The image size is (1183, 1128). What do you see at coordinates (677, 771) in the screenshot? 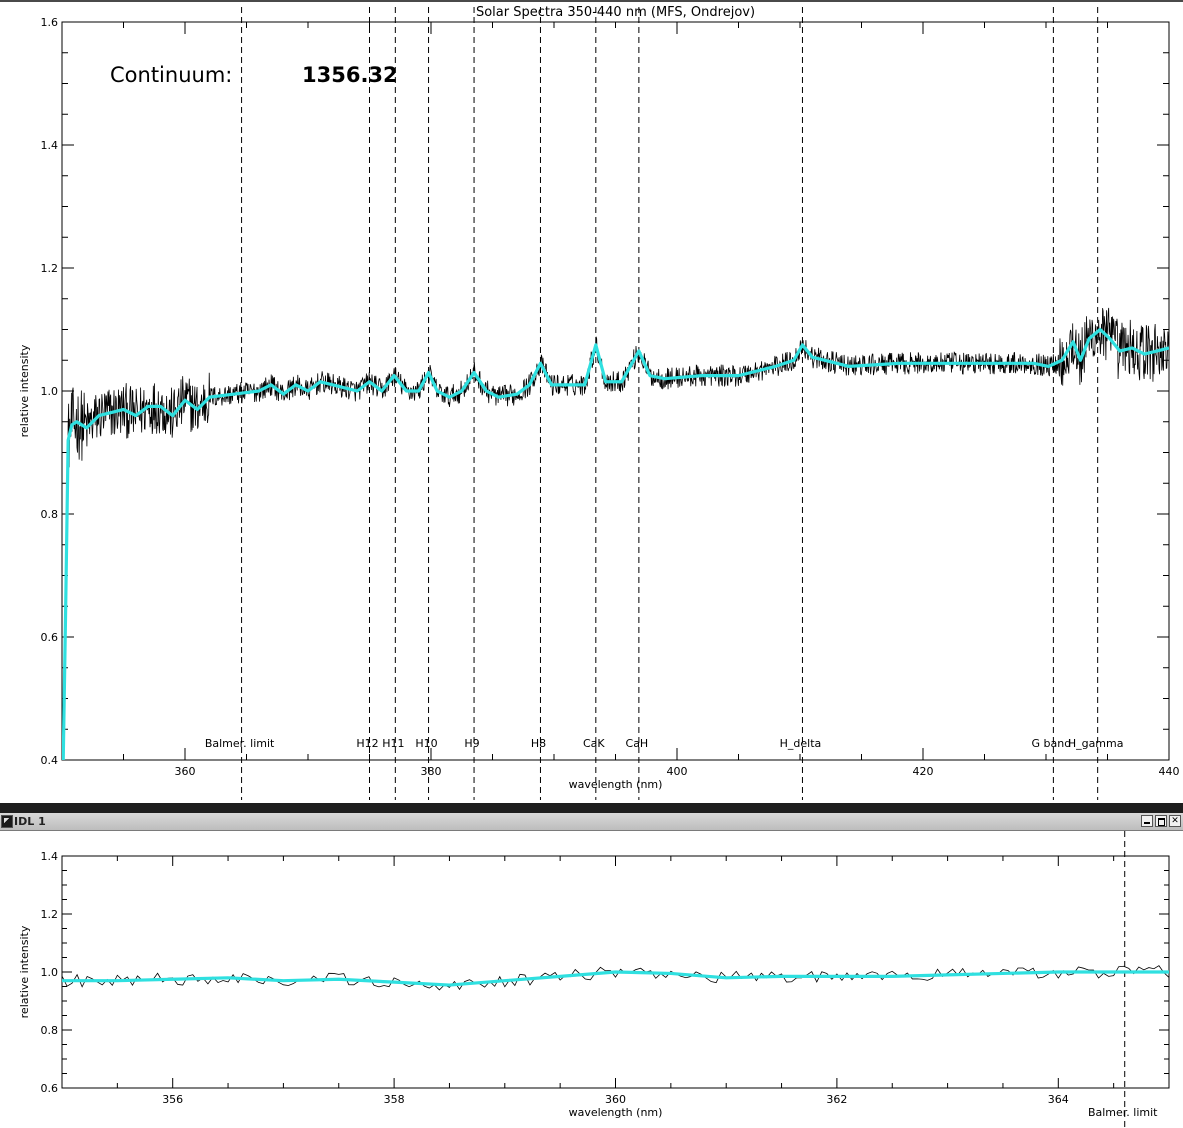
I see `x-tick-label: 400` at bounding box center [677, 771].